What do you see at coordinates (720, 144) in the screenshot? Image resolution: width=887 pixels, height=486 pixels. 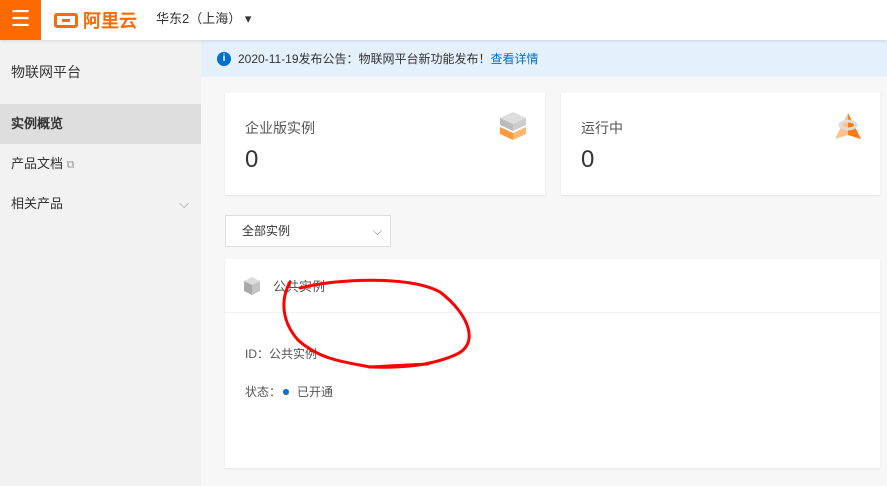 I see `running-instances-card: 运行中 0` at bounding box center [720, 144].